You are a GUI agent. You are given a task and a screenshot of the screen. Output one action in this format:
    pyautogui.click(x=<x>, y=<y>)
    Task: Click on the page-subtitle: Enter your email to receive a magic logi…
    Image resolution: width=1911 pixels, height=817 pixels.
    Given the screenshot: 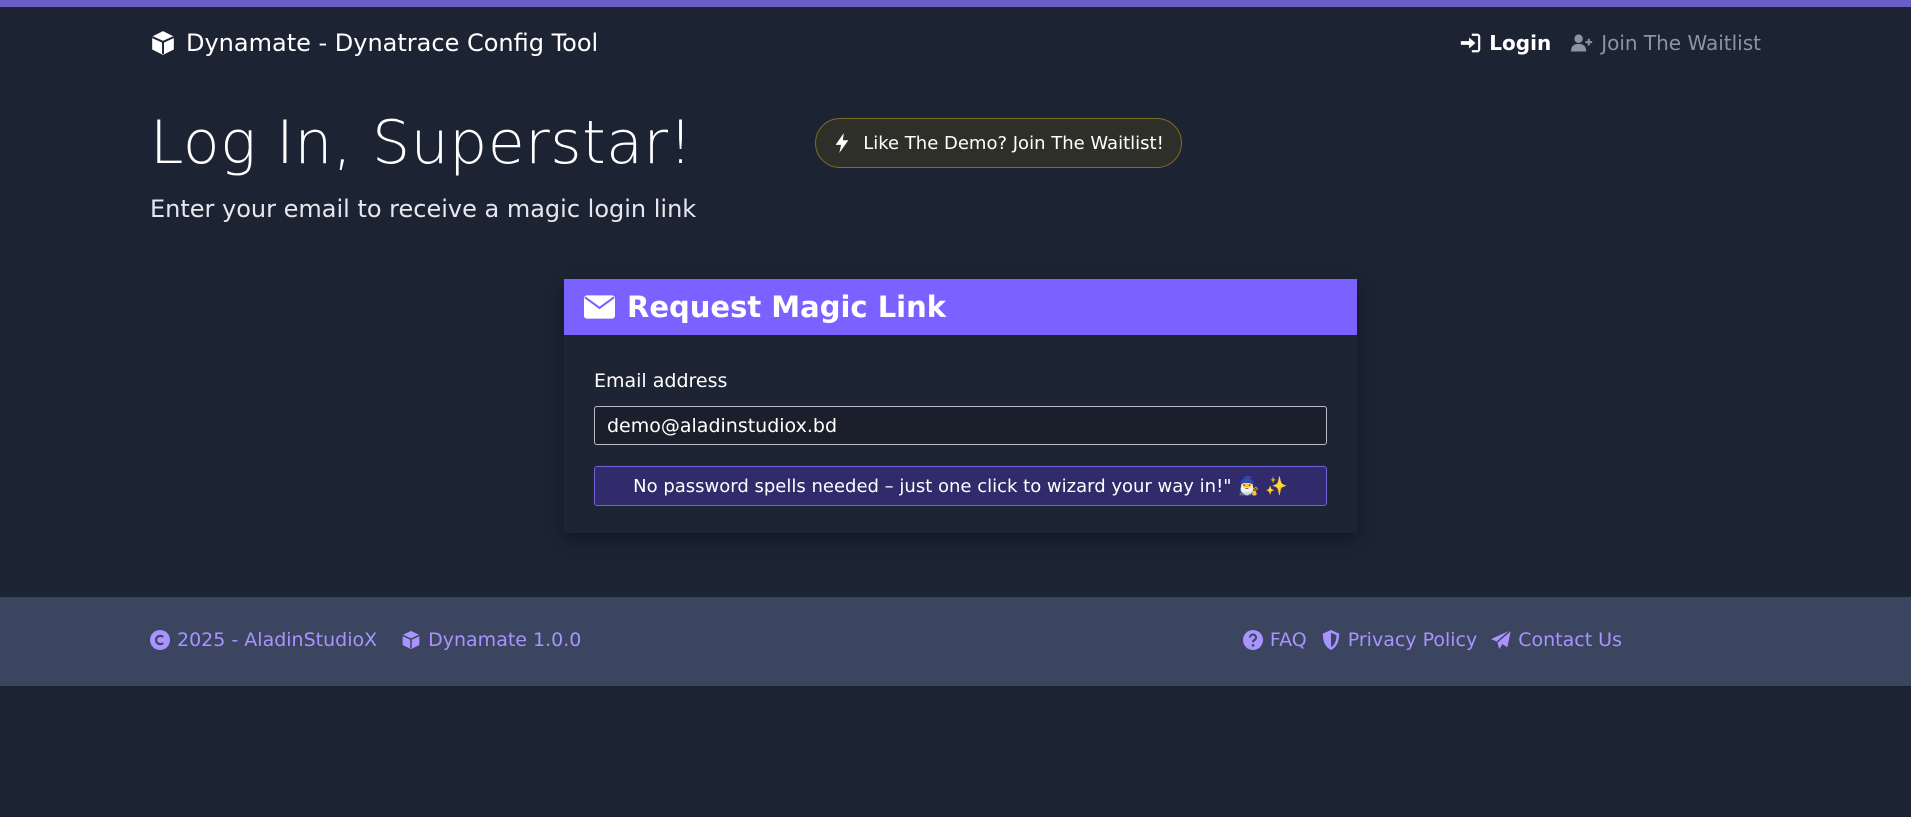 What is the action you would take?
    pyautogui.click(x=423, y=209)
    